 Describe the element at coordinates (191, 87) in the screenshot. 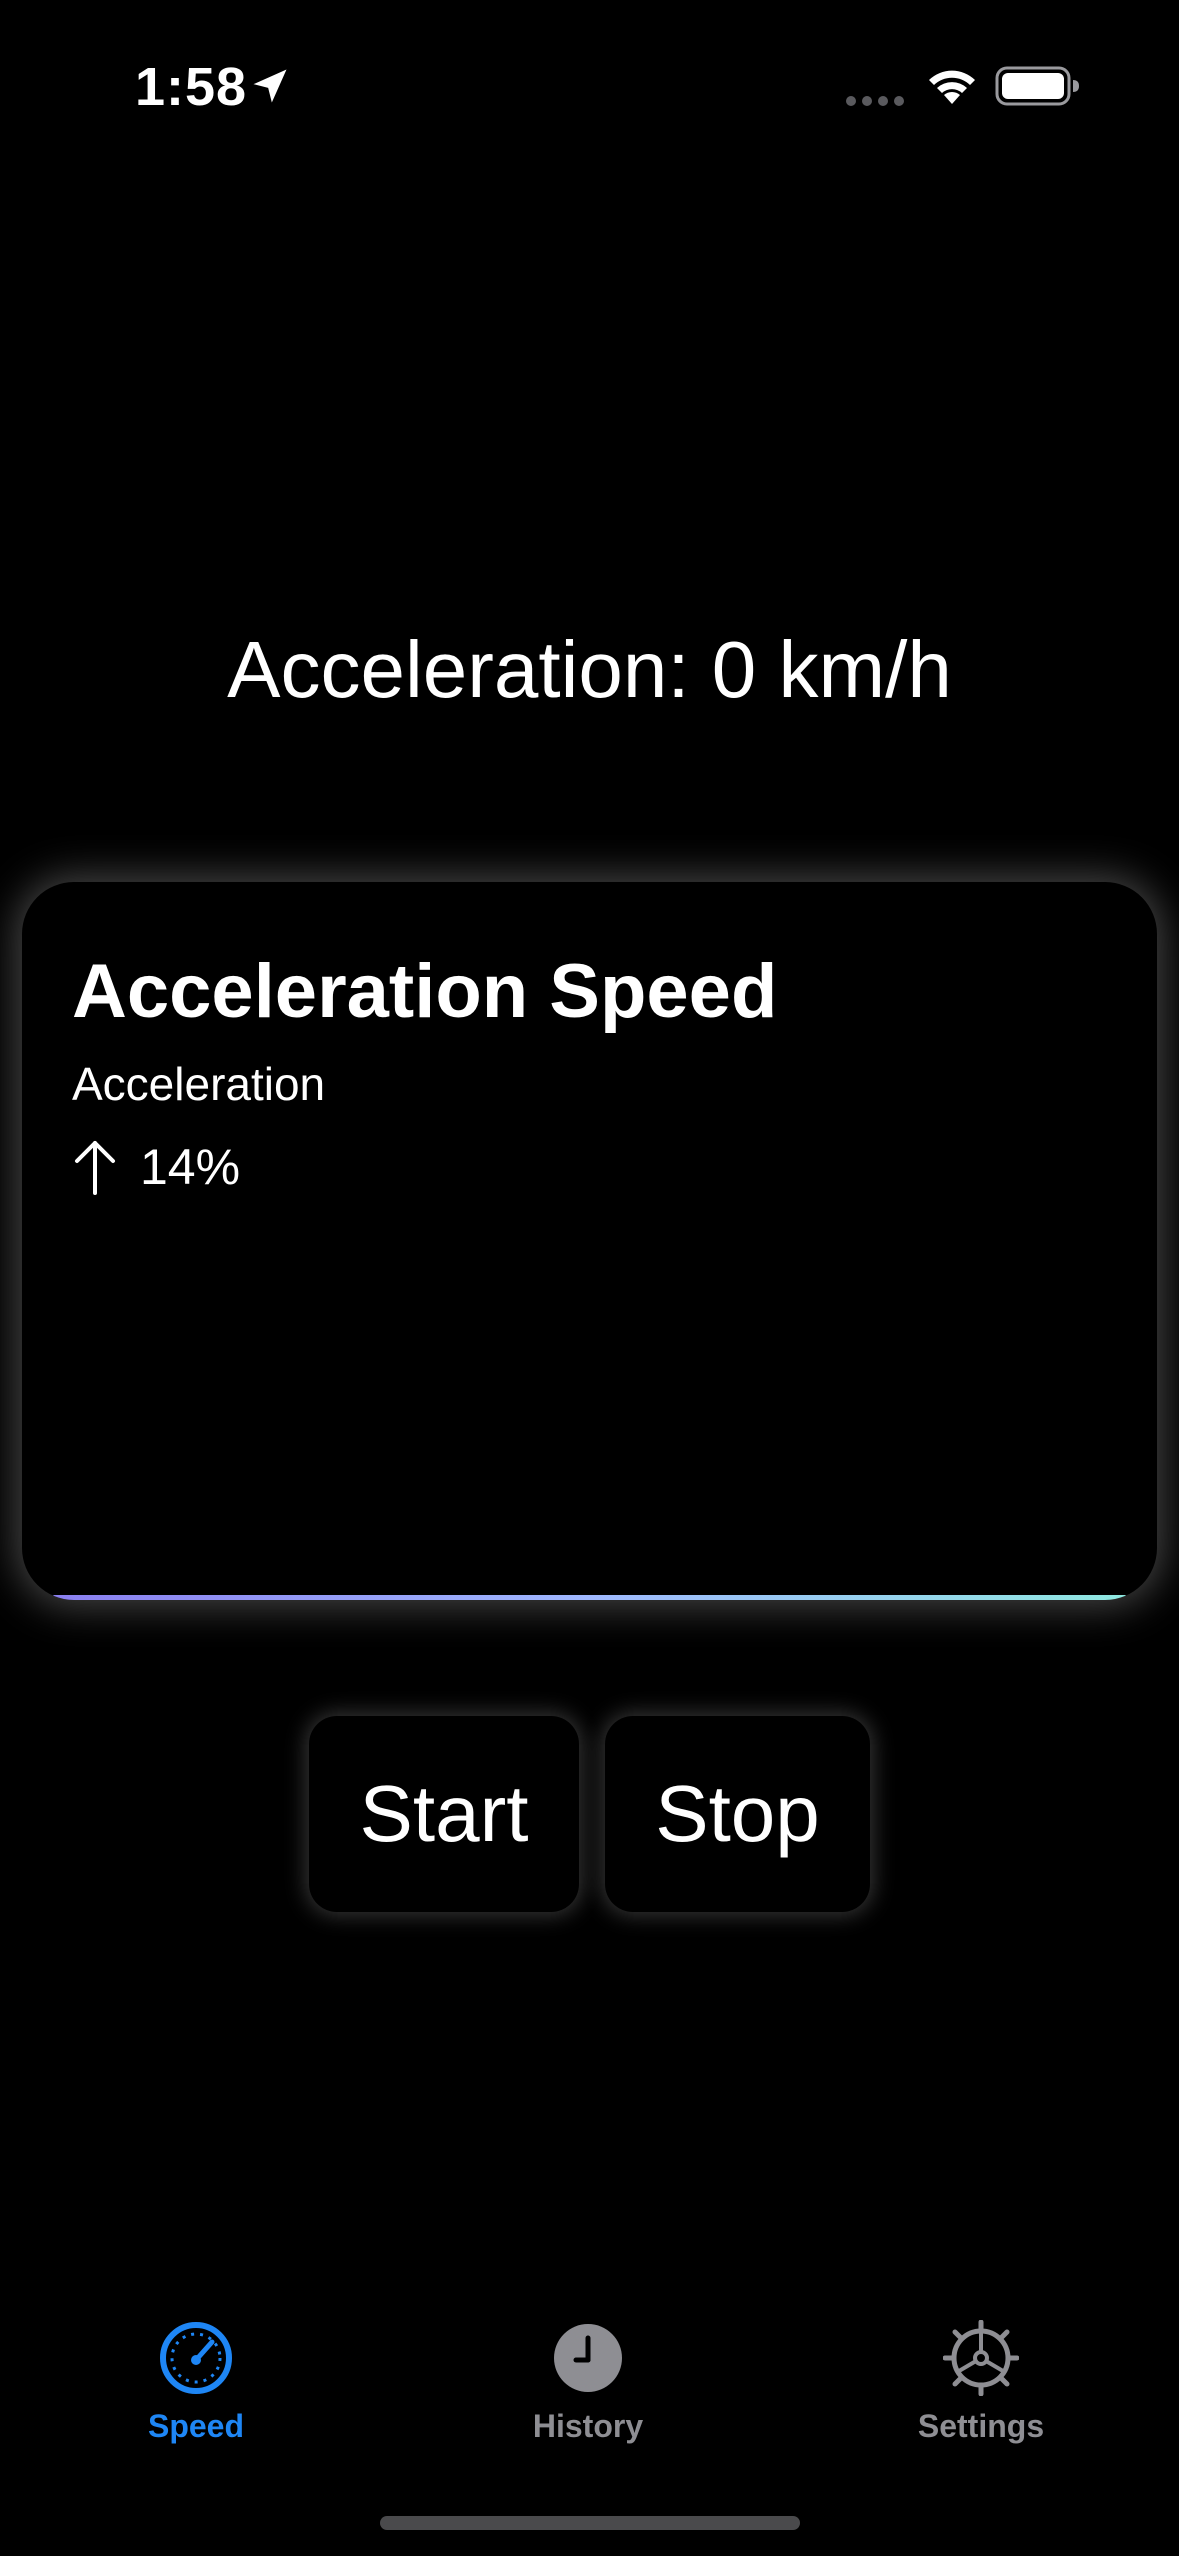

I see `status-time: 1:58` at that location.